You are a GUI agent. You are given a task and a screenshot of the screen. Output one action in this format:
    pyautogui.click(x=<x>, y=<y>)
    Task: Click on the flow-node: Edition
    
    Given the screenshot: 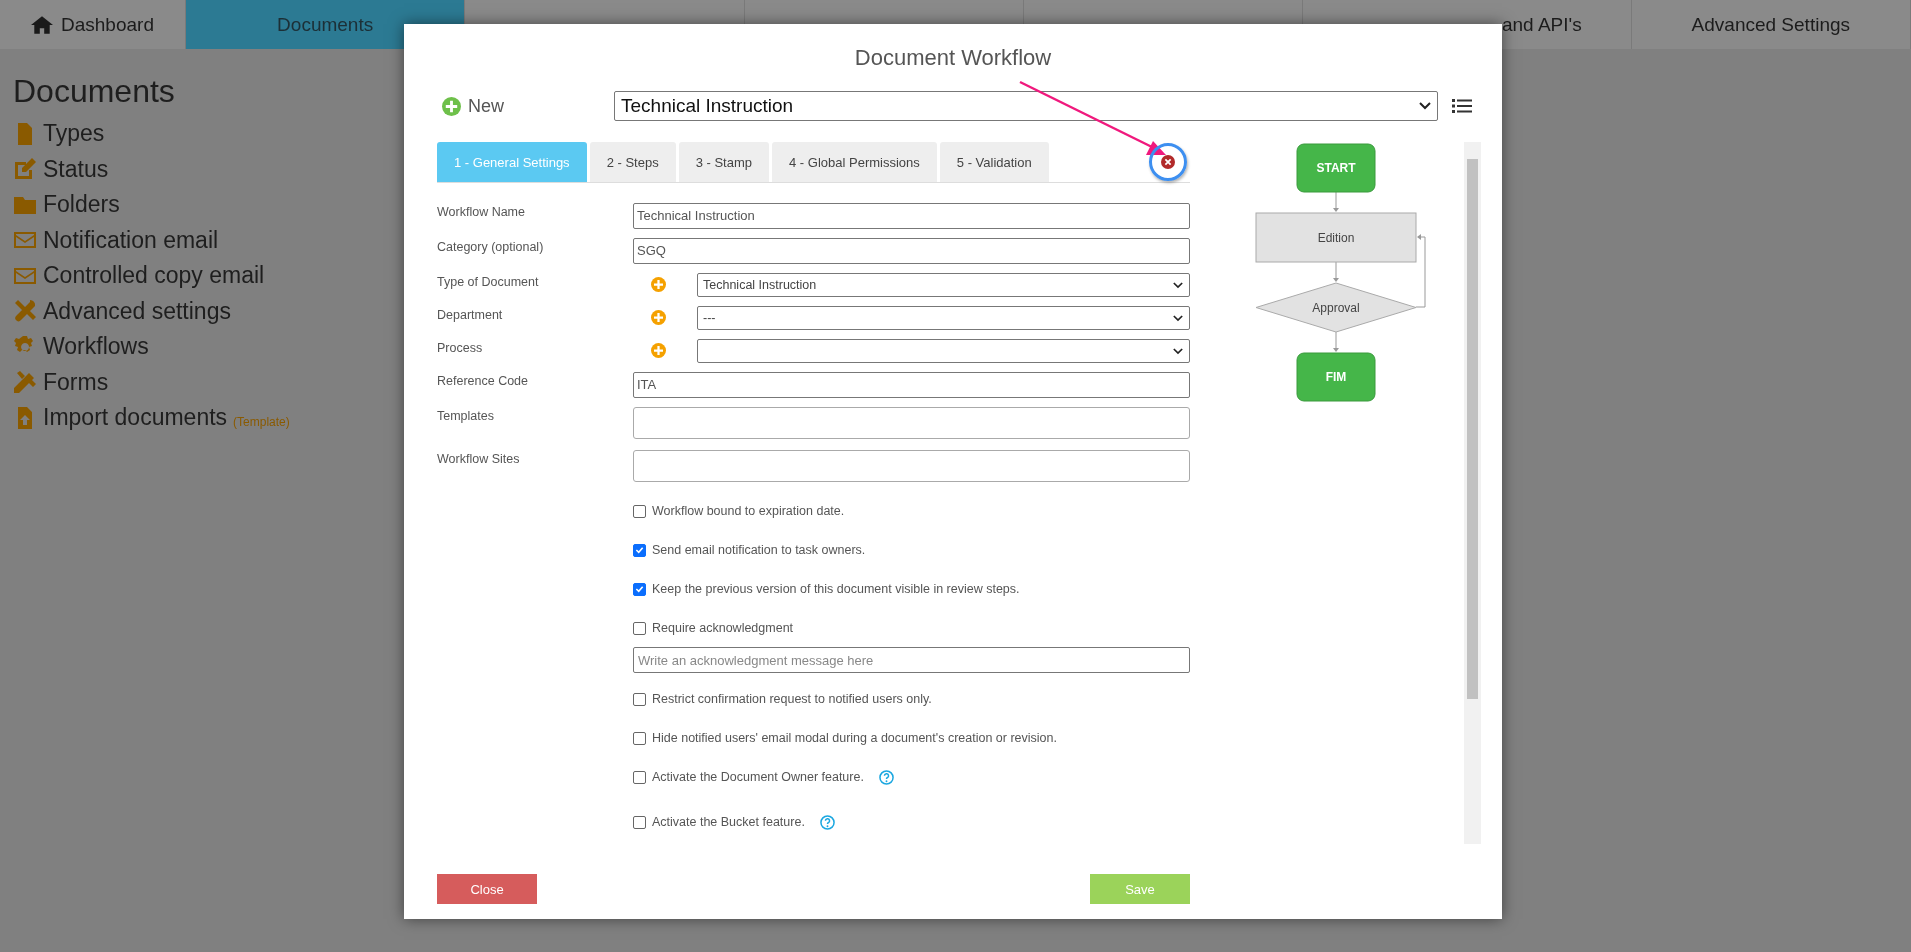 What is the action you would take?
    pyautogui.click(x=1336, y=237)
    